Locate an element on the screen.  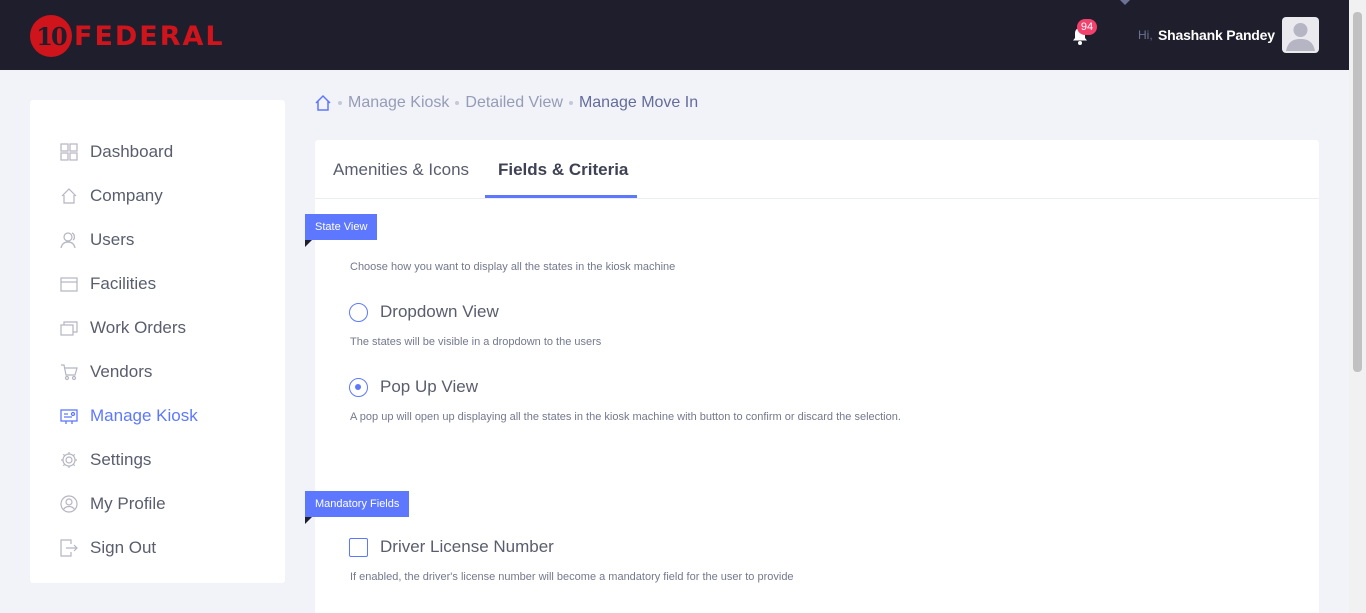
user-name: Shashank Pandey is located at coordinates (1216, 35).